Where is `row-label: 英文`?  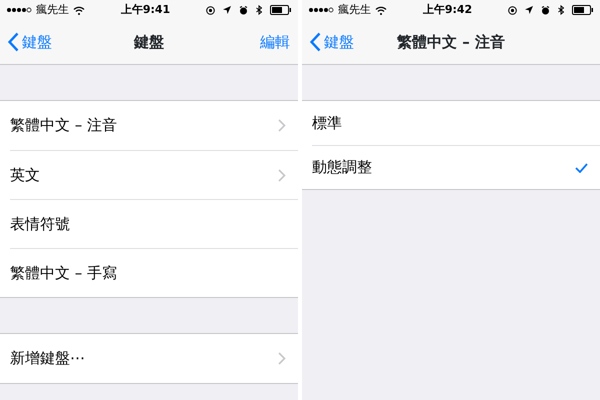 row-label: 英文 is located at coordinates (25, 175).